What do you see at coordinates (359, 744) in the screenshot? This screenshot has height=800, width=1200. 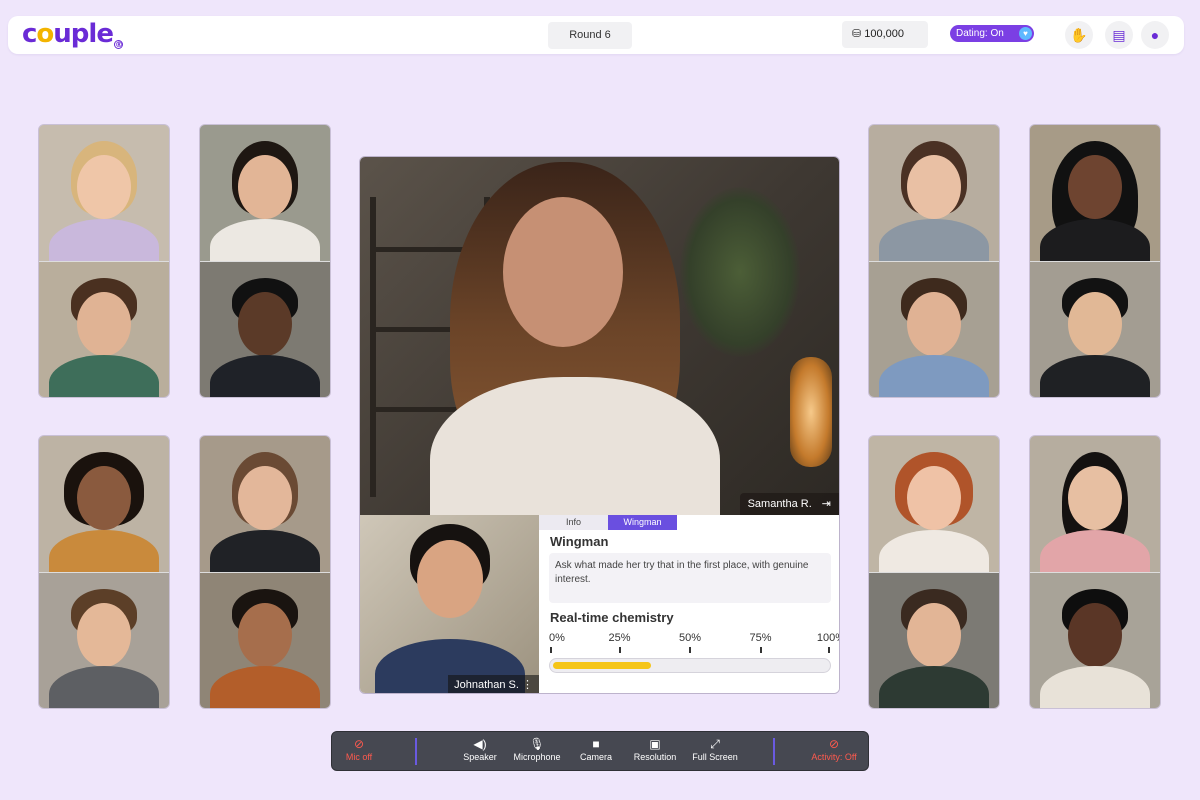 I see `mic-muted-icon: ⊘` at bounding box center [359, 744].